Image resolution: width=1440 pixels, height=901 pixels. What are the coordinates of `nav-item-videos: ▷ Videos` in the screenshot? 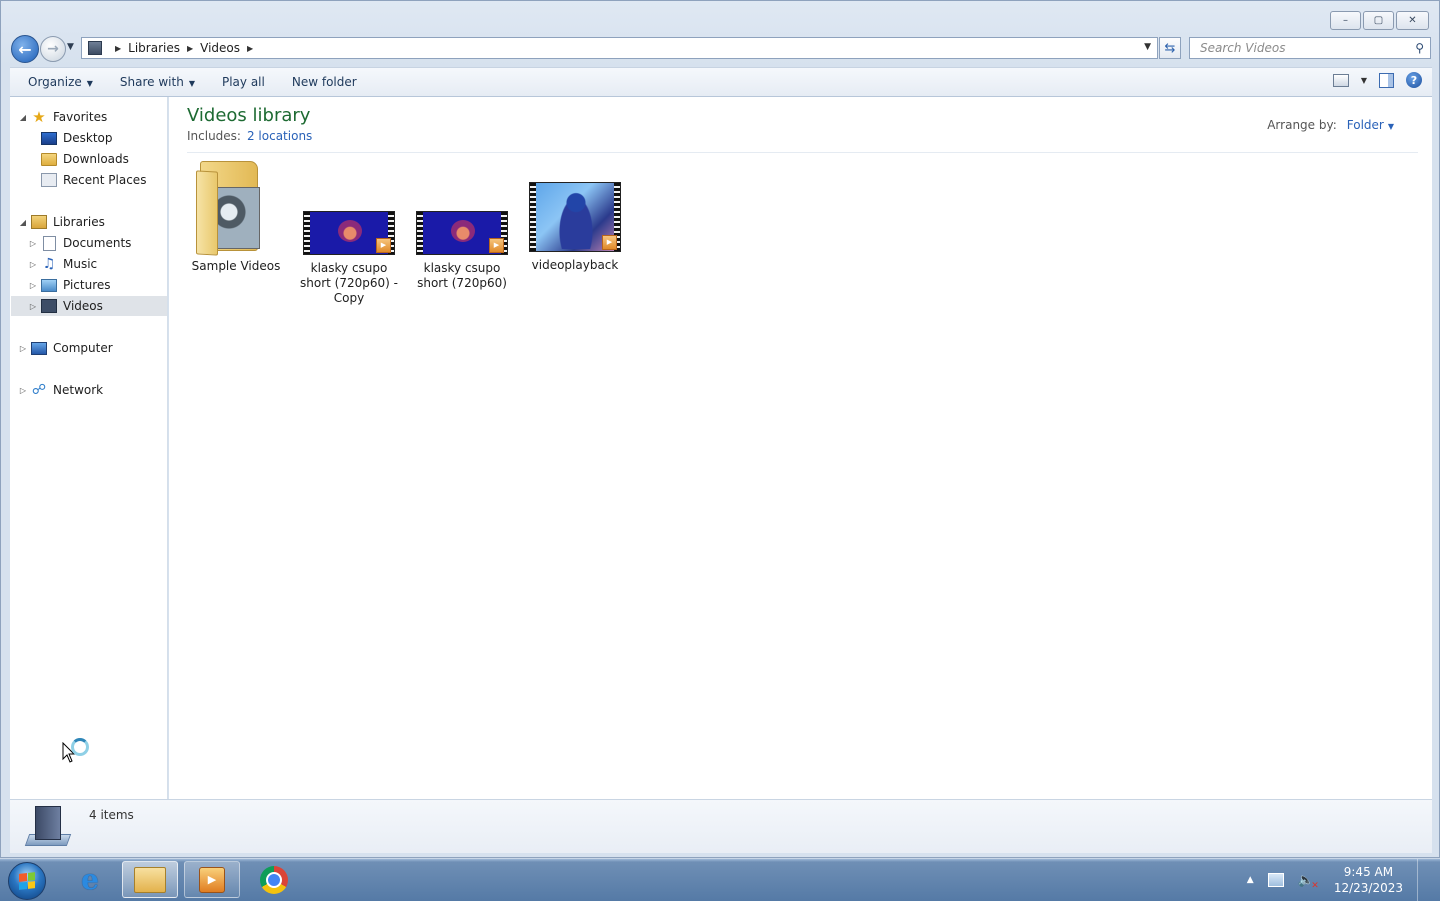 It's located at (89, 306).